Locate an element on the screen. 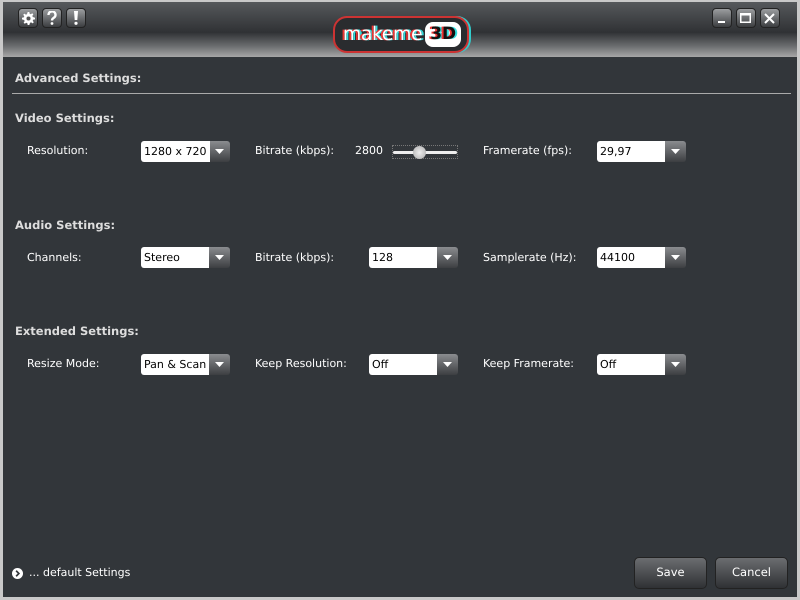  field-label: Resize Mode: is located at coordinates (63, 364).